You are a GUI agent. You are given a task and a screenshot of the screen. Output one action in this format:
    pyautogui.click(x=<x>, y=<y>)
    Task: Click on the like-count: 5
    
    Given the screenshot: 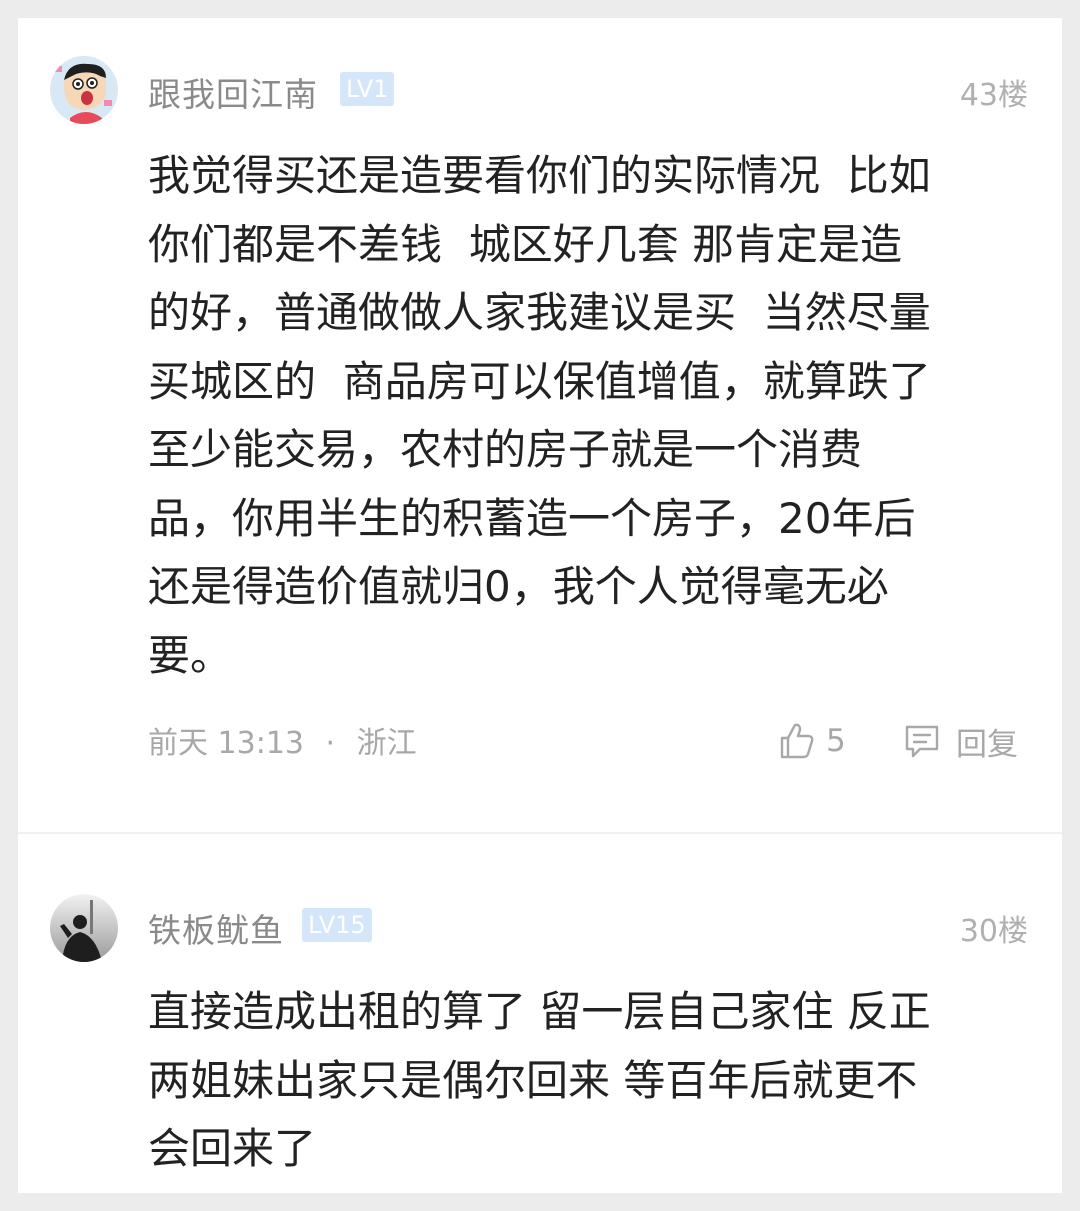 What is the action you would take?
    pyautogui.click(x=836, y=741)
    